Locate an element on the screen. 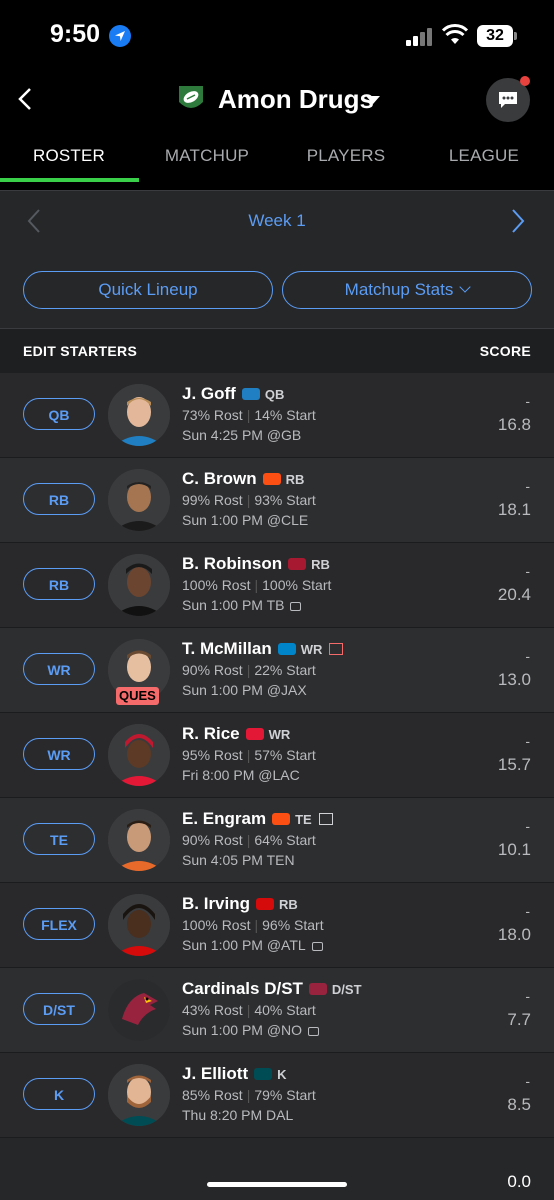 This screenshot has height=1200, width=554. tab-league: LEAGUE is located at coordinates (484, 156).